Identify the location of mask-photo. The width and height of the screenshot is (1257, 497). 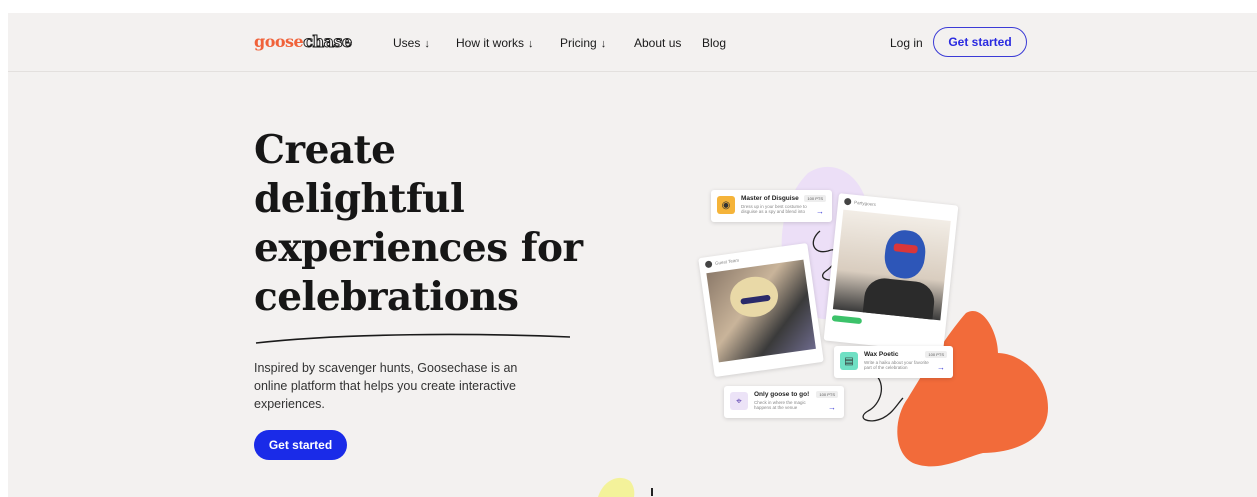
(891, 265).